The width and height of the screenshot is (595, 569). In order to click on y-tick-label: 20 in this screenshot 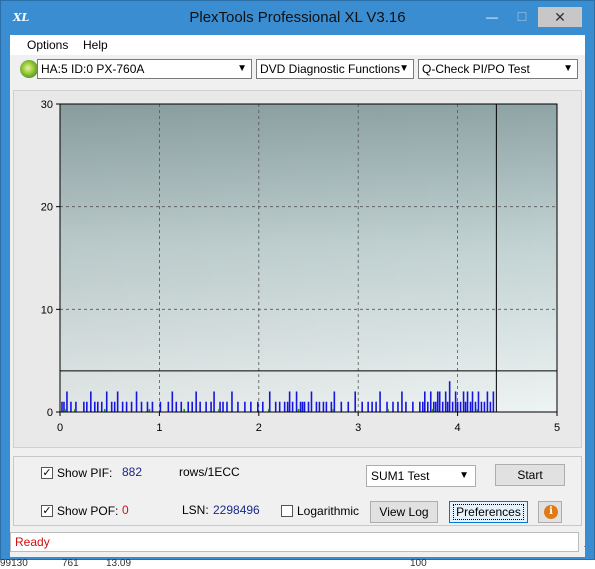, I will do `click(47, 208)`.